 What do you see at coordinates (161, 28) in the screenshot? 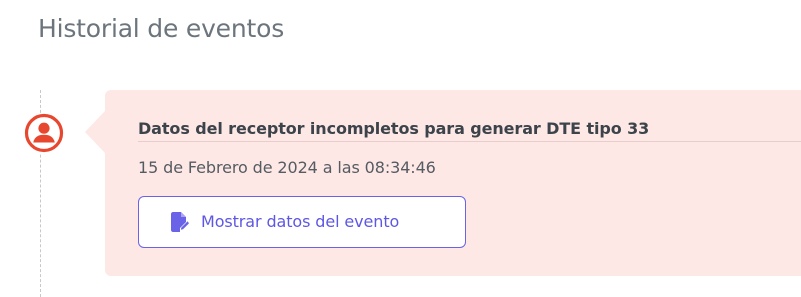
I see `page-title: Historial de eventos` at bounding box center [161, 28].